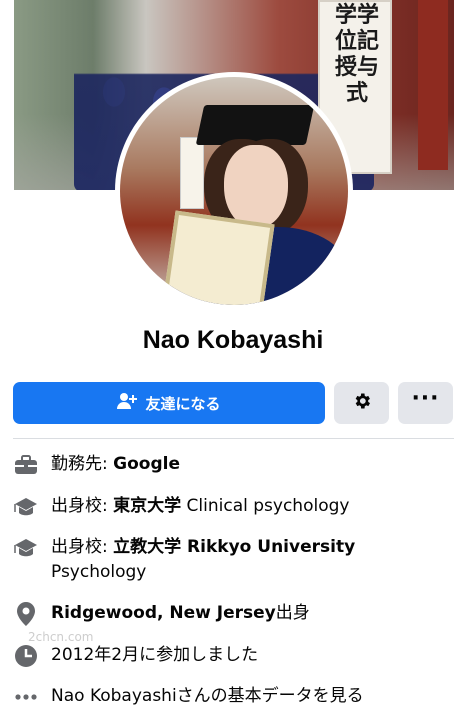 Image resolution: width=454 pixels, height=712 pixels. Describe the element at coordinates (425, 398) in the screenshot. I see `more-dots-icon: ···` at that location.